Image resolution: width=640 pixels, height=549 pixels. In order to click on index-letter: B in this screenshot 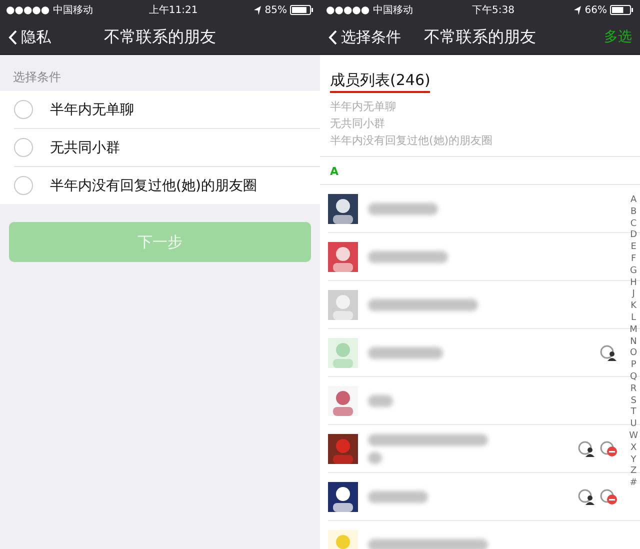, I will do `click(633, 212)`.